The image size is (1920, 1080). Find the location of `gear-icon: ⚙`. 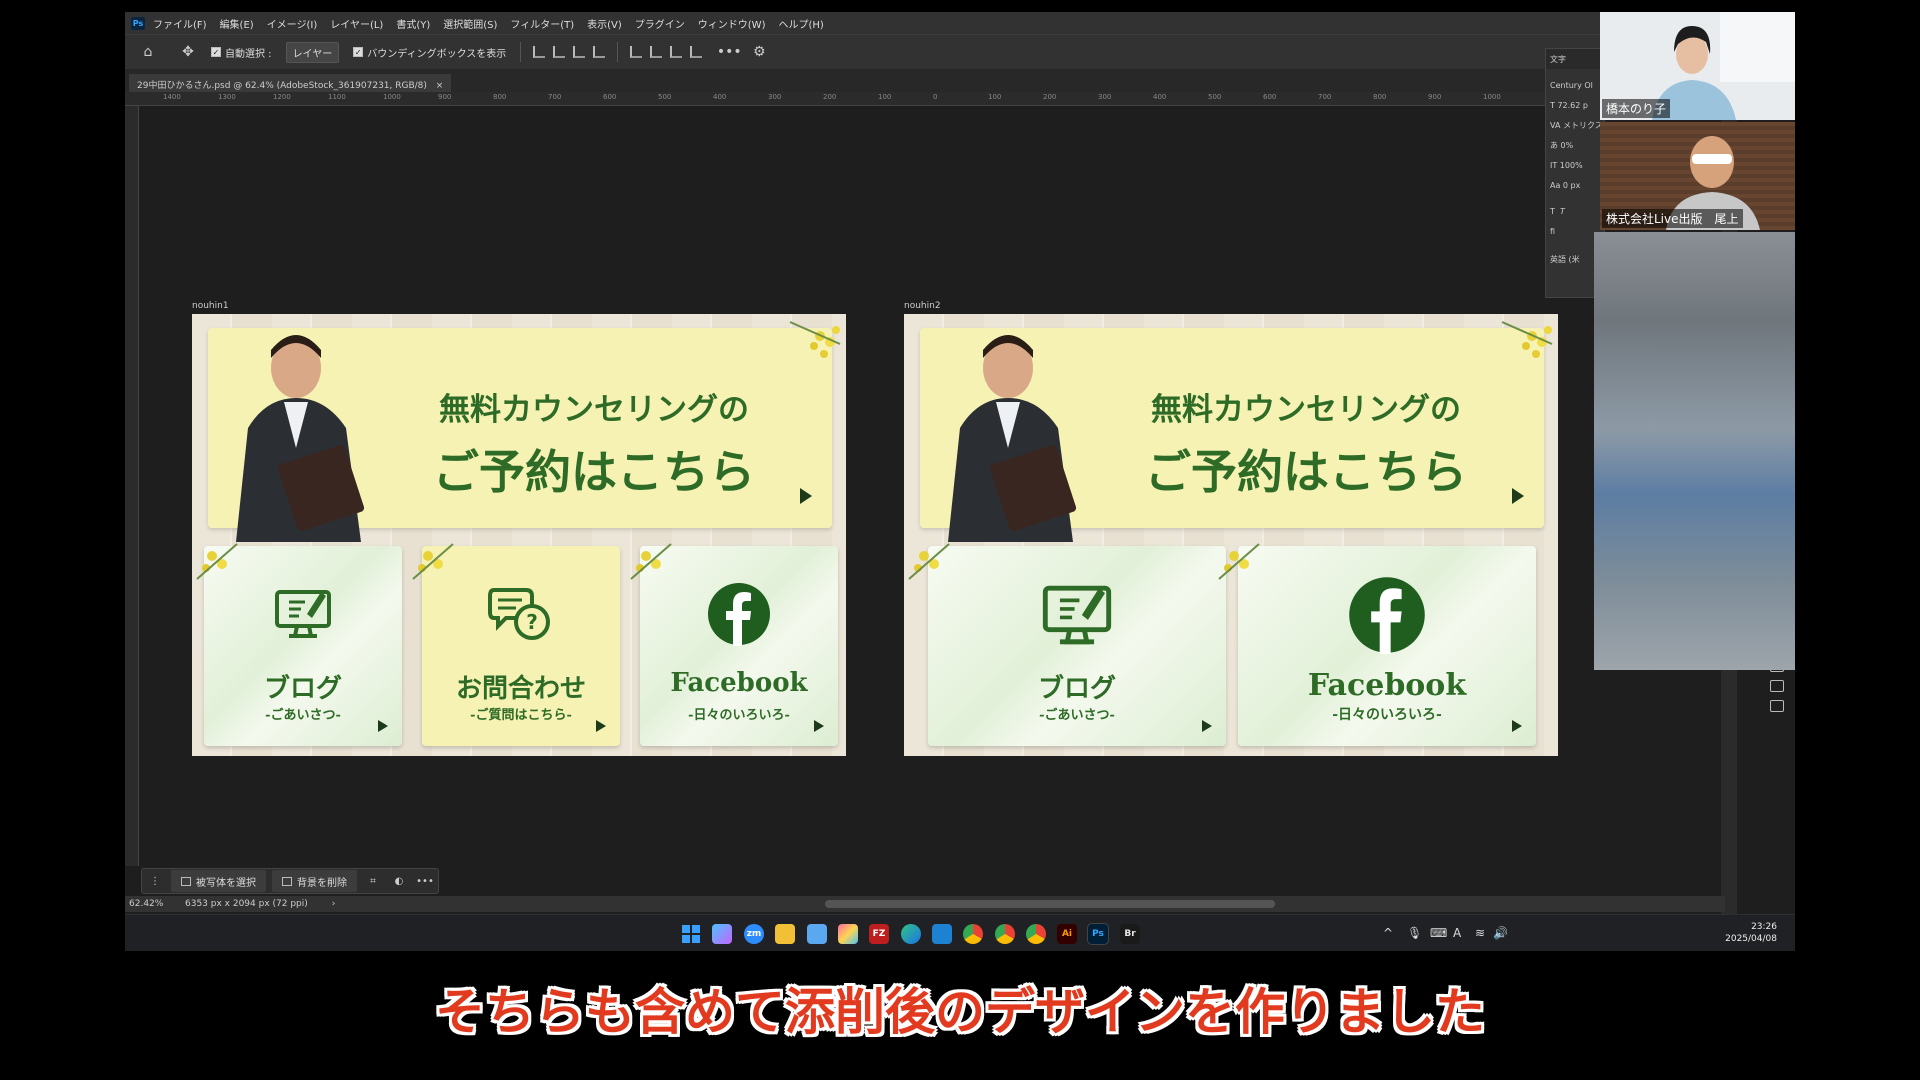

gear-icon: ⚙ is located at coordinates (759, 52).